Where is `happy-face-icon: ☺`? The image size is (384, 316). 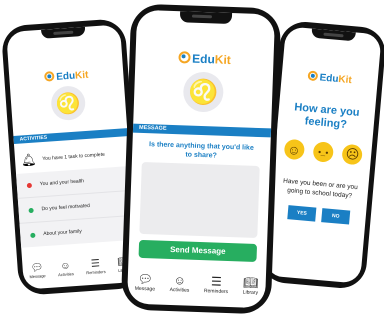 happy-face-icon: ☺ is located at coordinates (294, 149).